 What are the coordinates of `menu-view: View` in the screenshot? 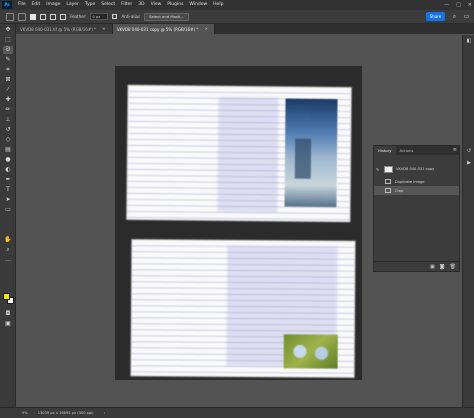 It's located at (156, 5).